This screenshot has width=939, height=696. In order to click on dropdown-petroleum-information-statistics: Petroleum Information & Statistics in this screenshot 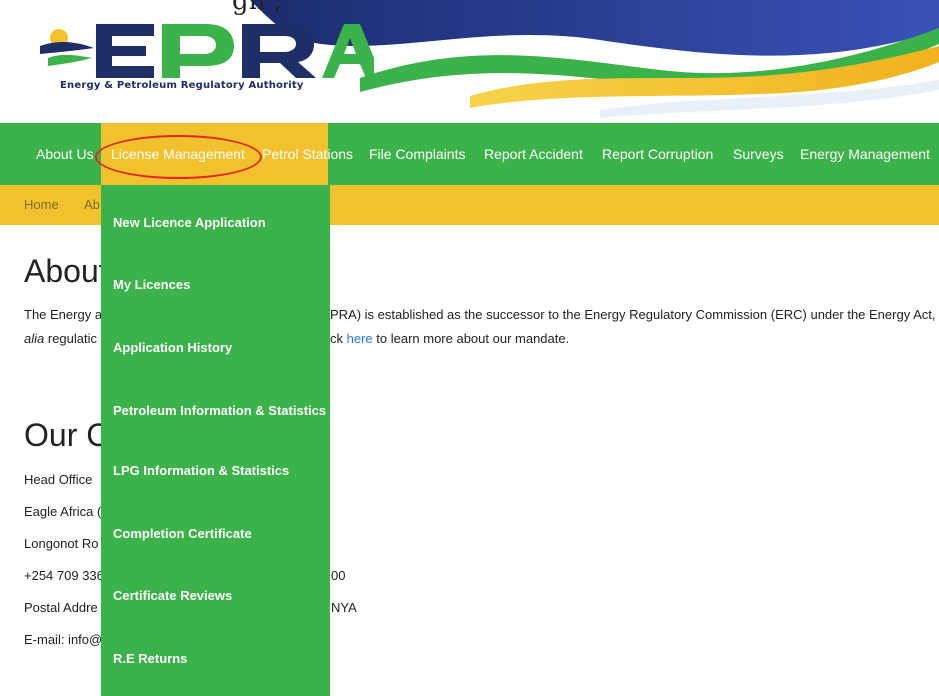, I will do `click(219, 410)`.